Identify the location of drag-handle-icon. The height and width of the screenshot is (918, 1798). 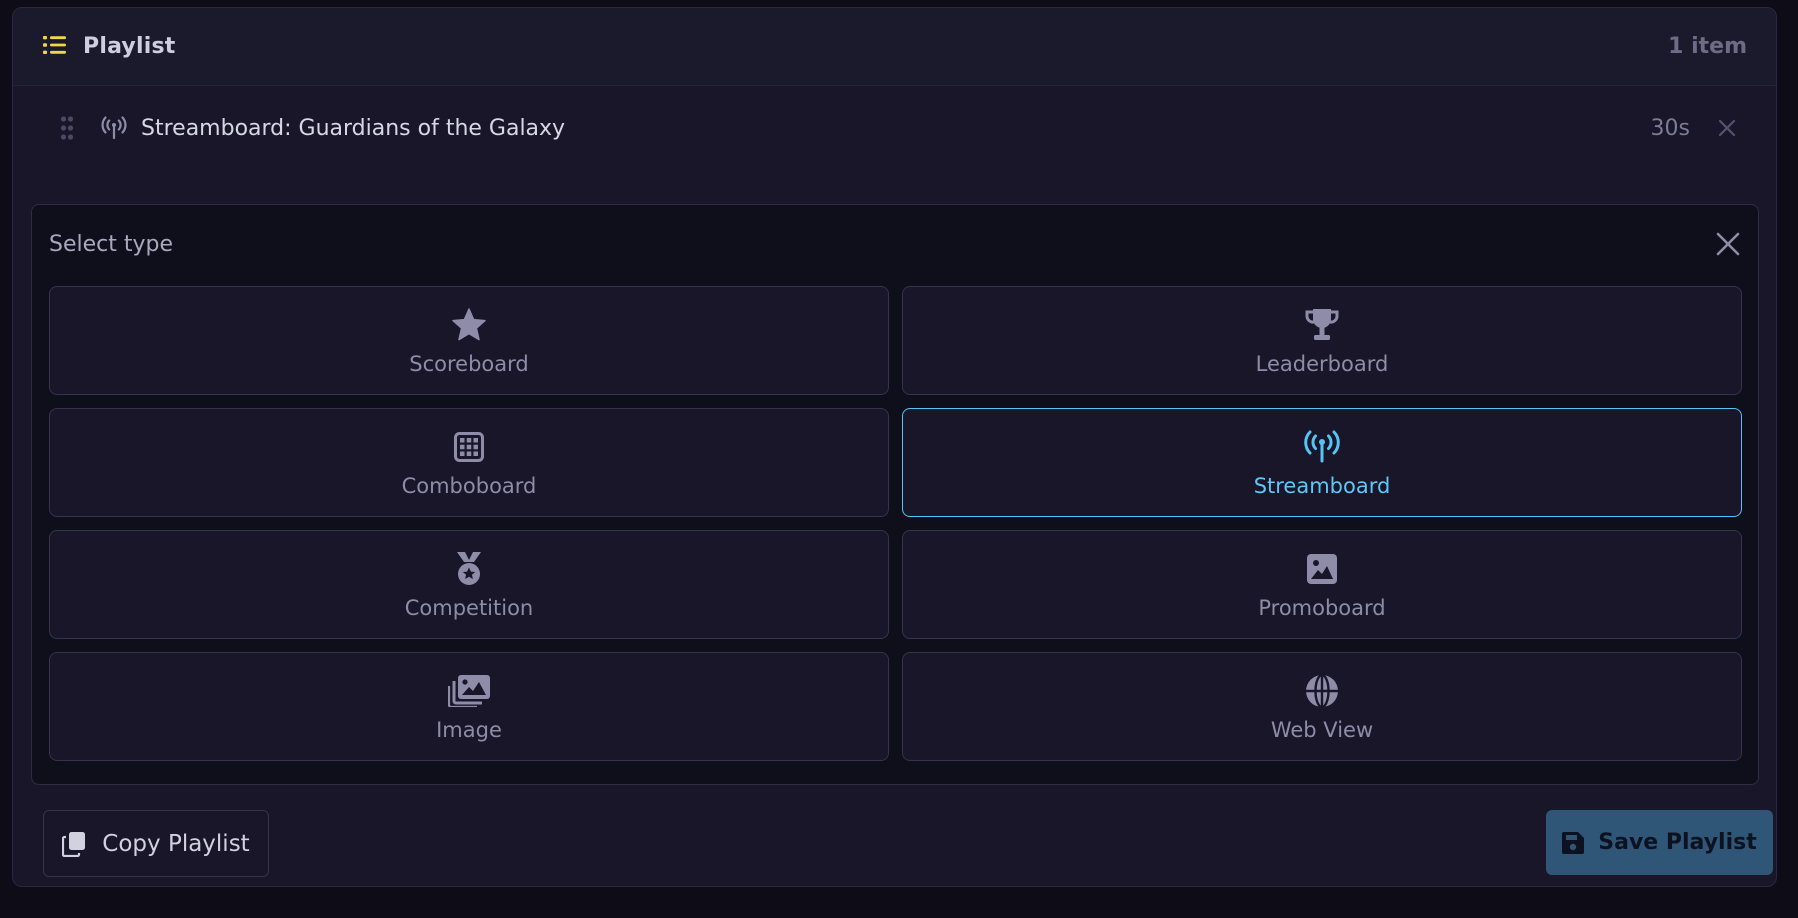
(67, 128).